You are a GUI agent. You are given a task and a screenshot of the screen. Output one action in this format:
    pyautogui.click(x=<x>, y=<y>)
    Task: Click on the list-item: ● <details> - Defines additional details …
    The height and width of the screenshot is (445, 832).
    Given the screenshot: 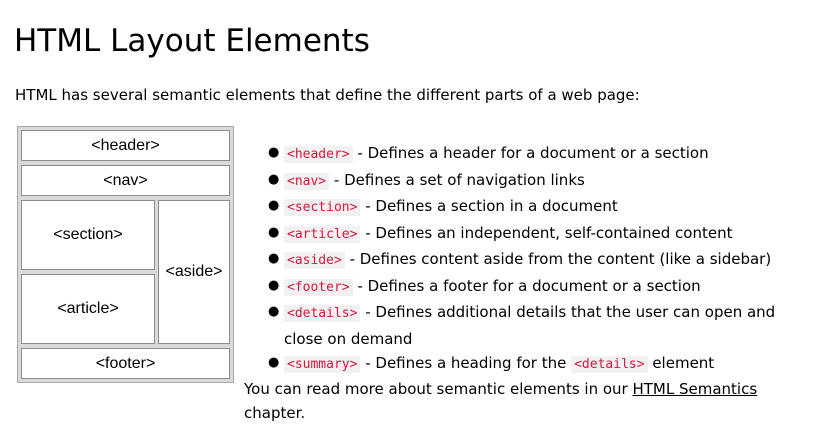 What is the action you would take?
    pyautogui.click(x=538, y=325)
    